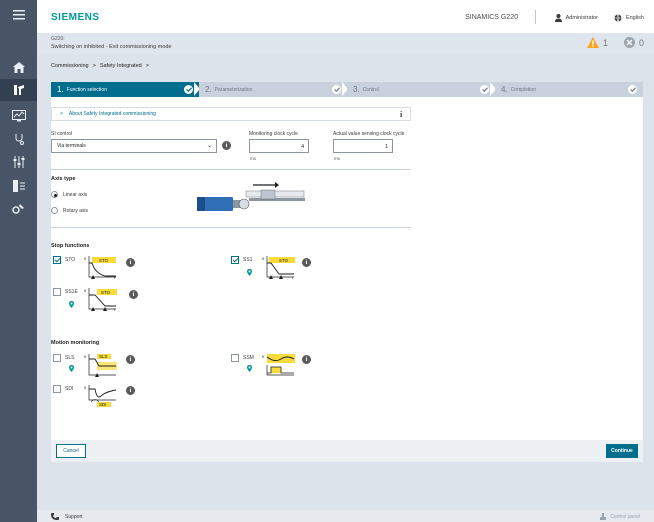 The width and height of the screenshot is (654, 522). Describe the element at coordinates (18, 186) in the screenshot. I see `io-icon` at that location.